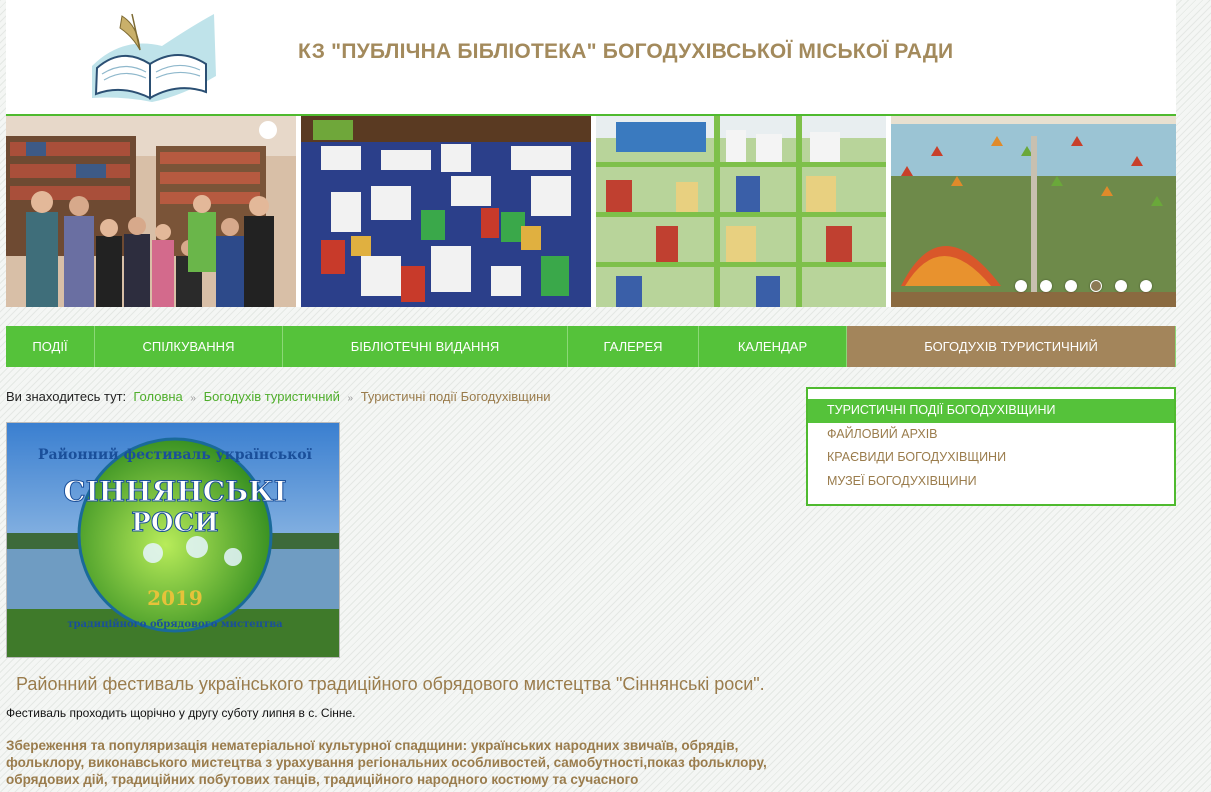  I want to click on breadcrumb-section-link: Богодухів туристичний, so click(272, 396).